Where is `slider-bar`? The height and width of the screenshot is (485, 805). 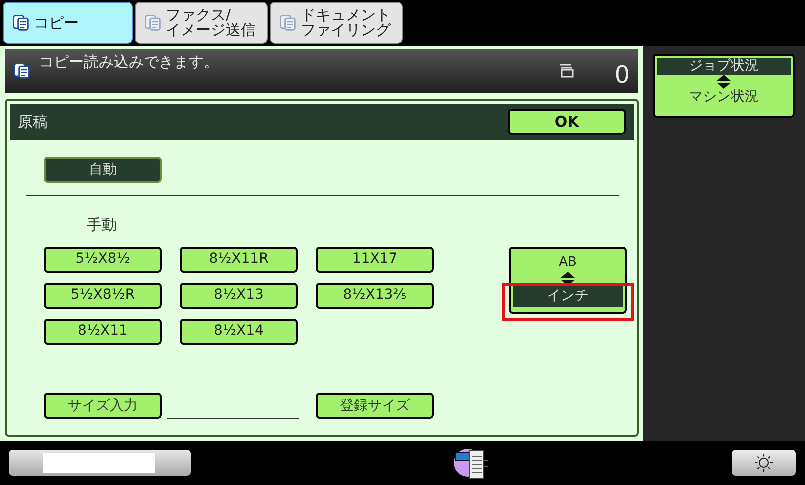 slider-bar is located at coordinates (100, 463).